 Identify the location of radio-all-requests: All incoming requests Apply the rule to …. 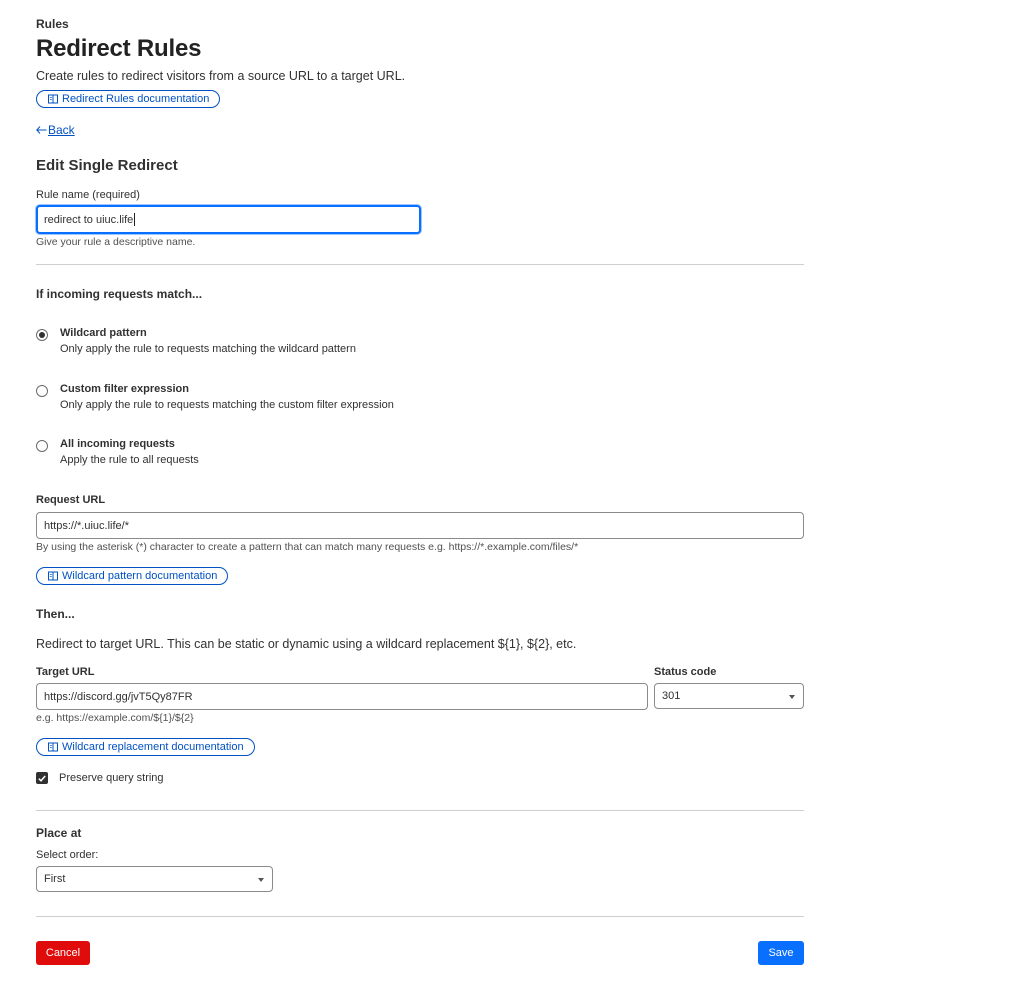
(117, 452).